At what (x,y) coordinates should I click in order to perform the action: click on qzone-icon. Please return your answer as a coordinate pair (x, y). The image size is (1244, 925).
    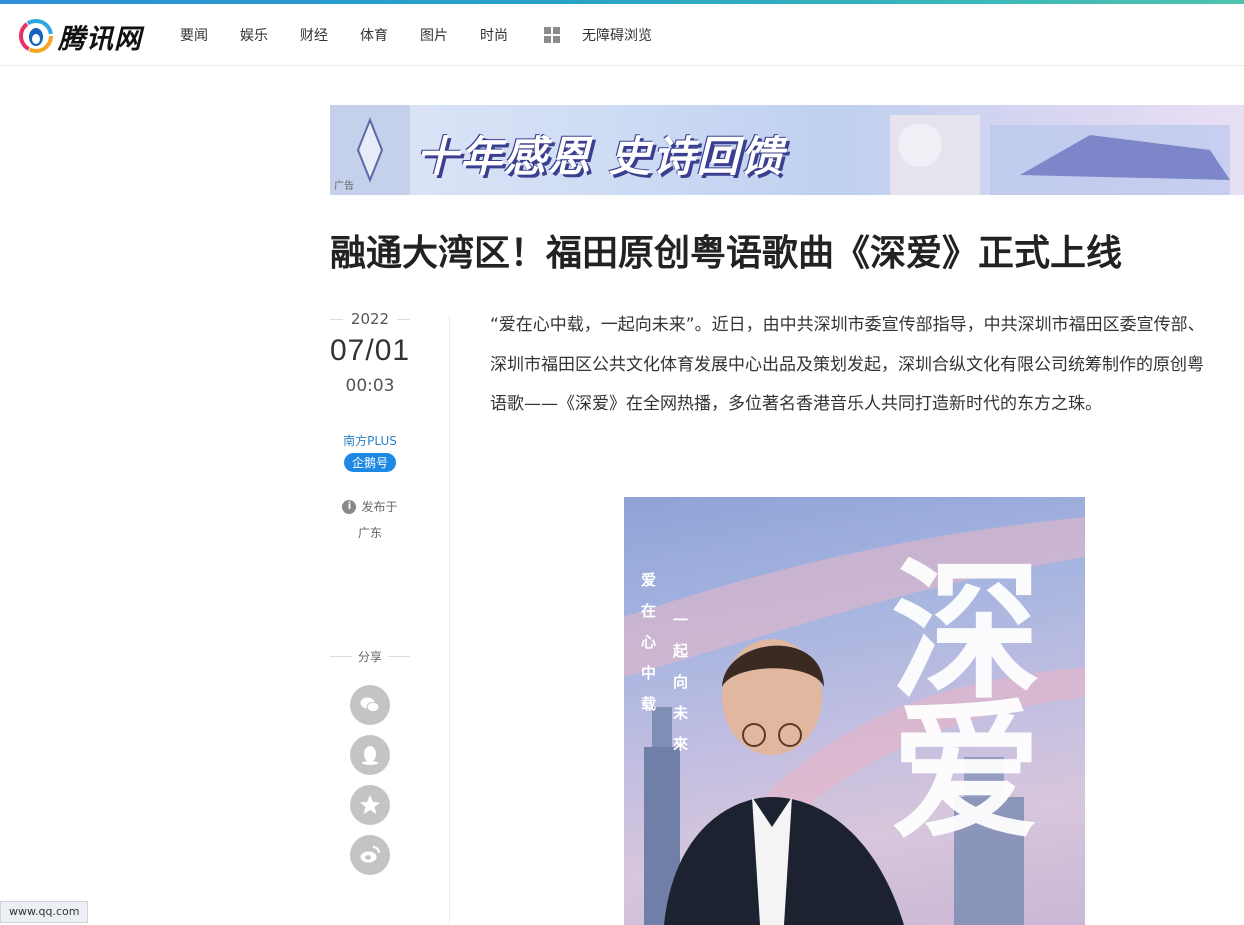
    Looking at the image, I should click on (370, 805).